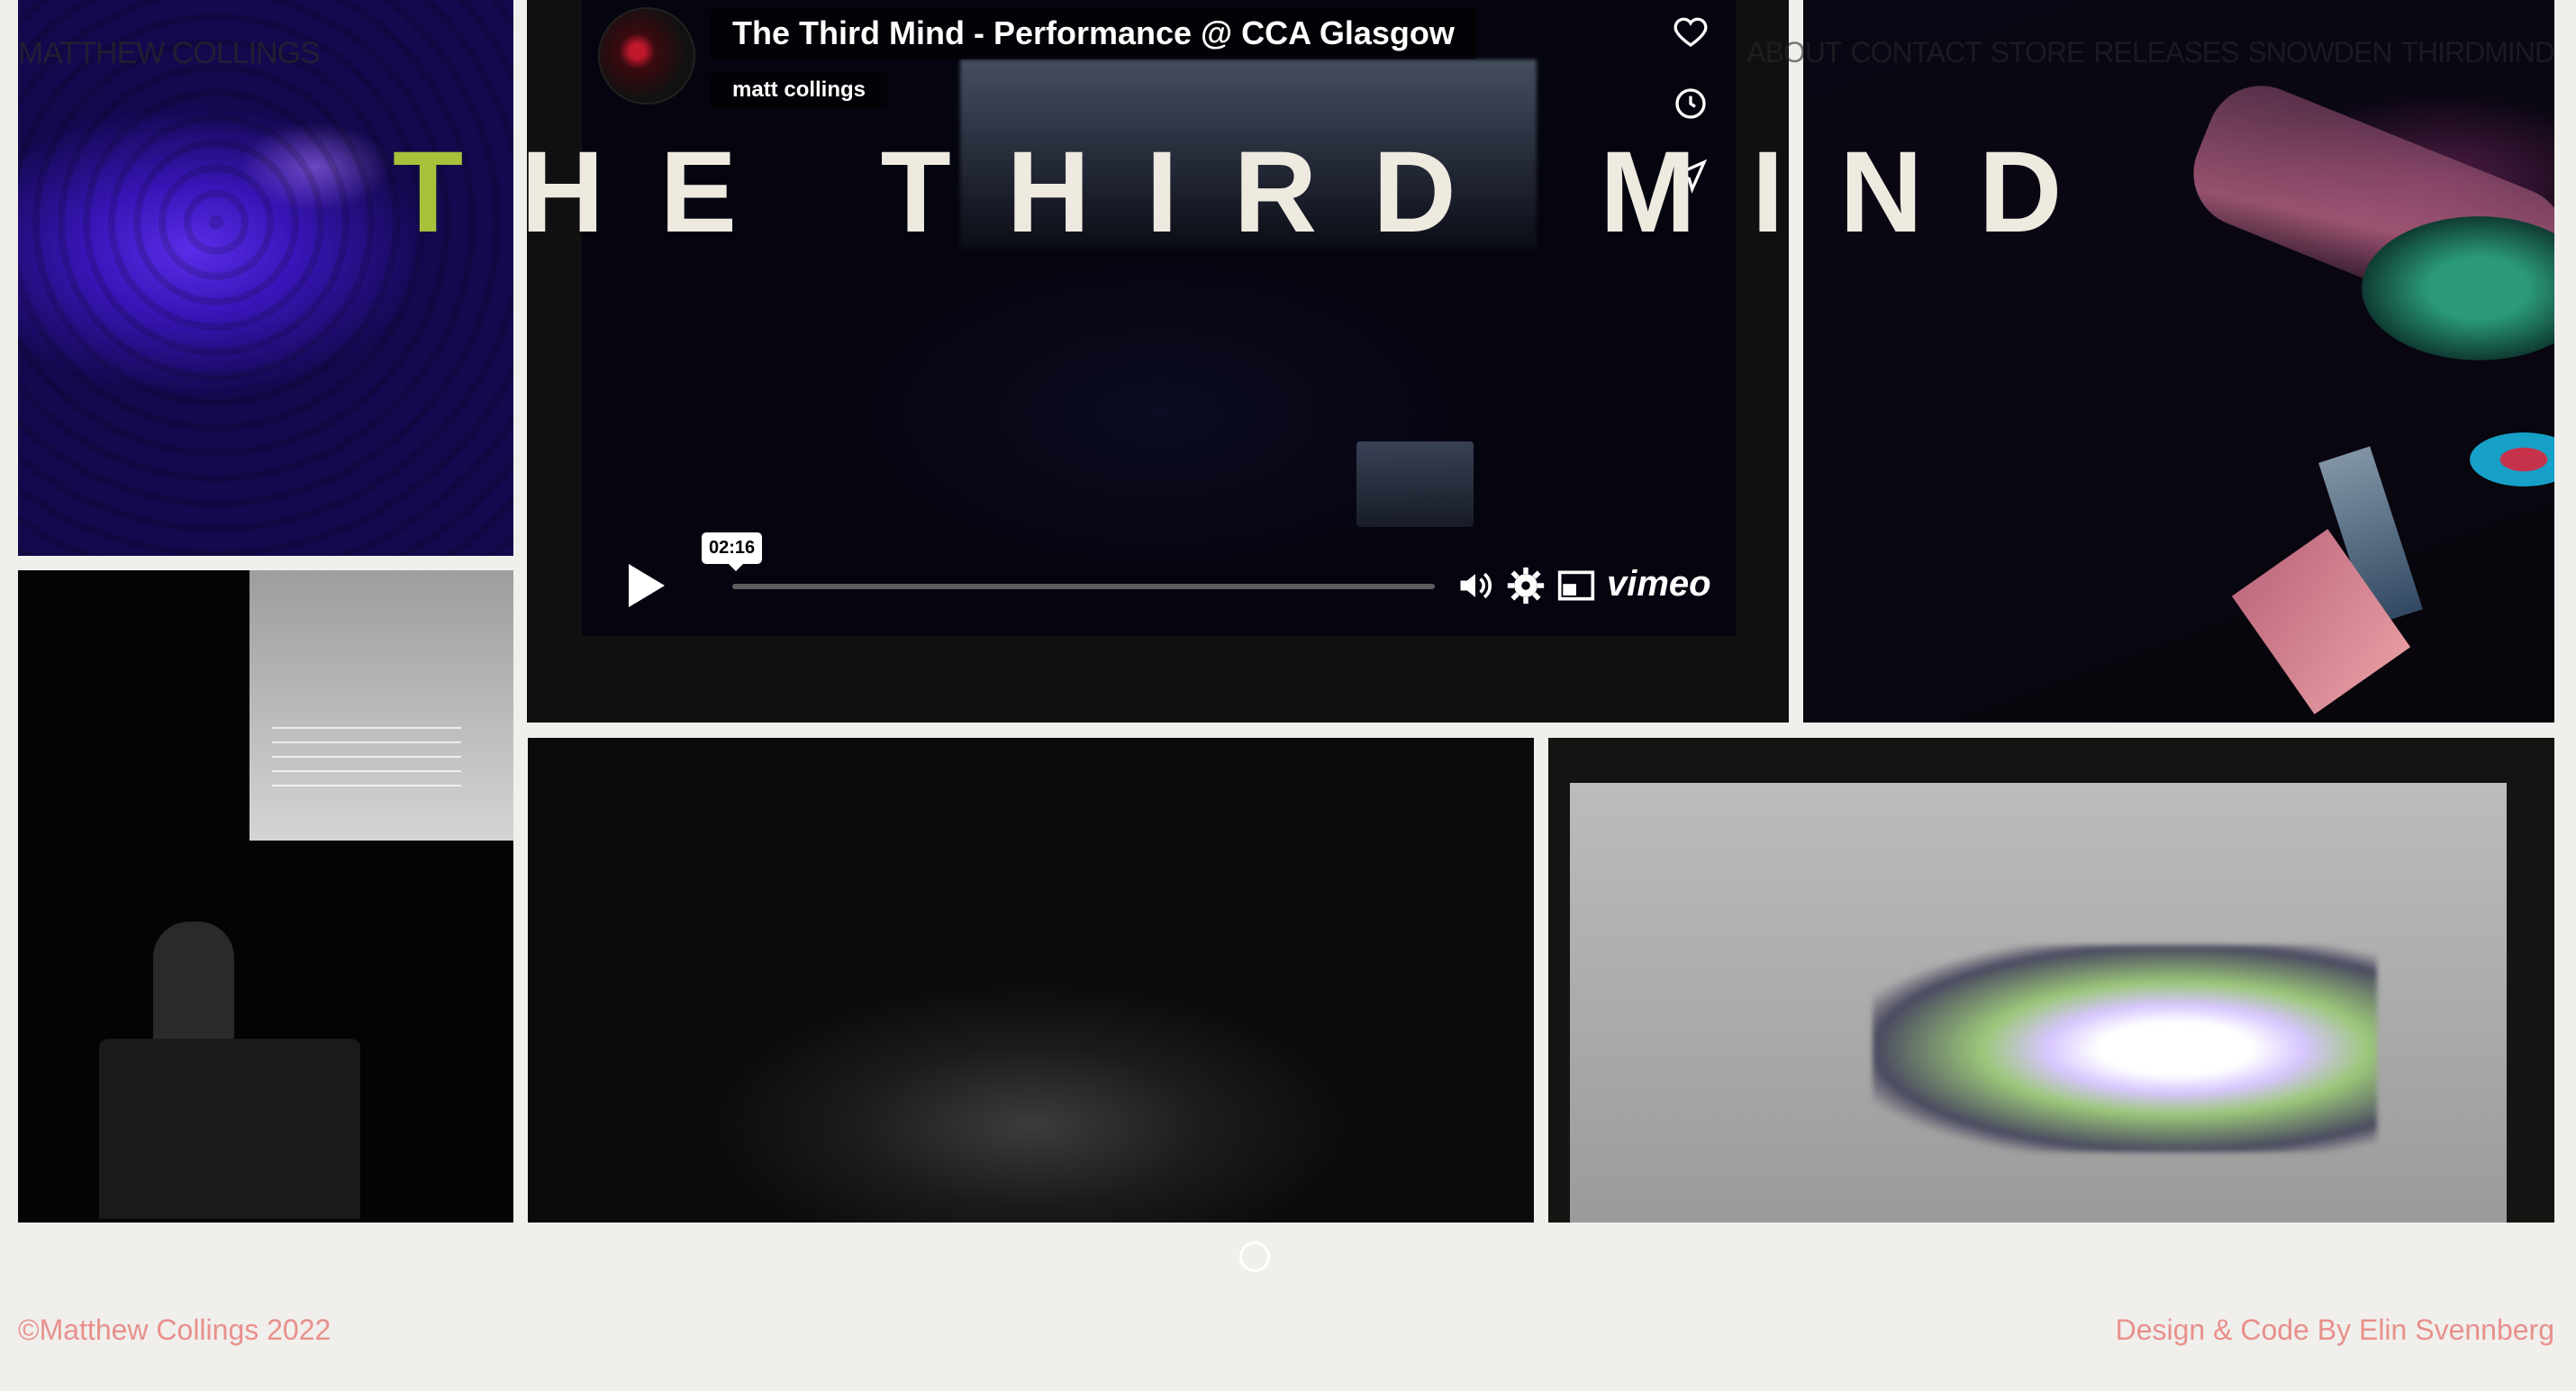 Image resolution: width=2576 pixels, height=1391 pixels. I want to click on credits: Design & Code By Elin Svennberg, so click(2334, 1330).